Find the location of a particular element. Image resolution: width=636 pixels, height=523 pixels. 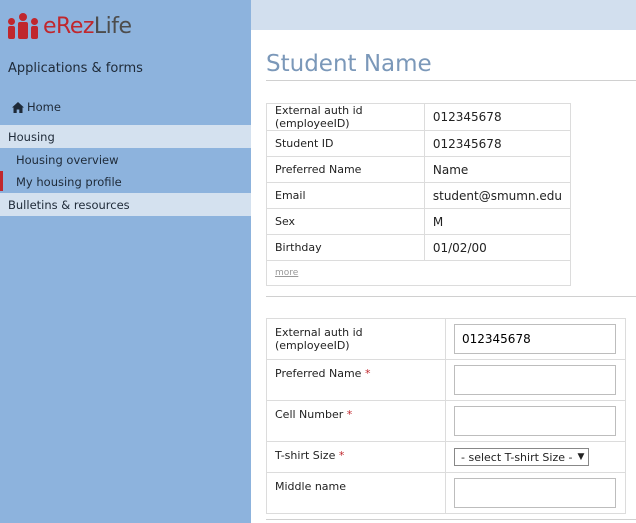

active-item-marker is located at coordinates (1, 181).